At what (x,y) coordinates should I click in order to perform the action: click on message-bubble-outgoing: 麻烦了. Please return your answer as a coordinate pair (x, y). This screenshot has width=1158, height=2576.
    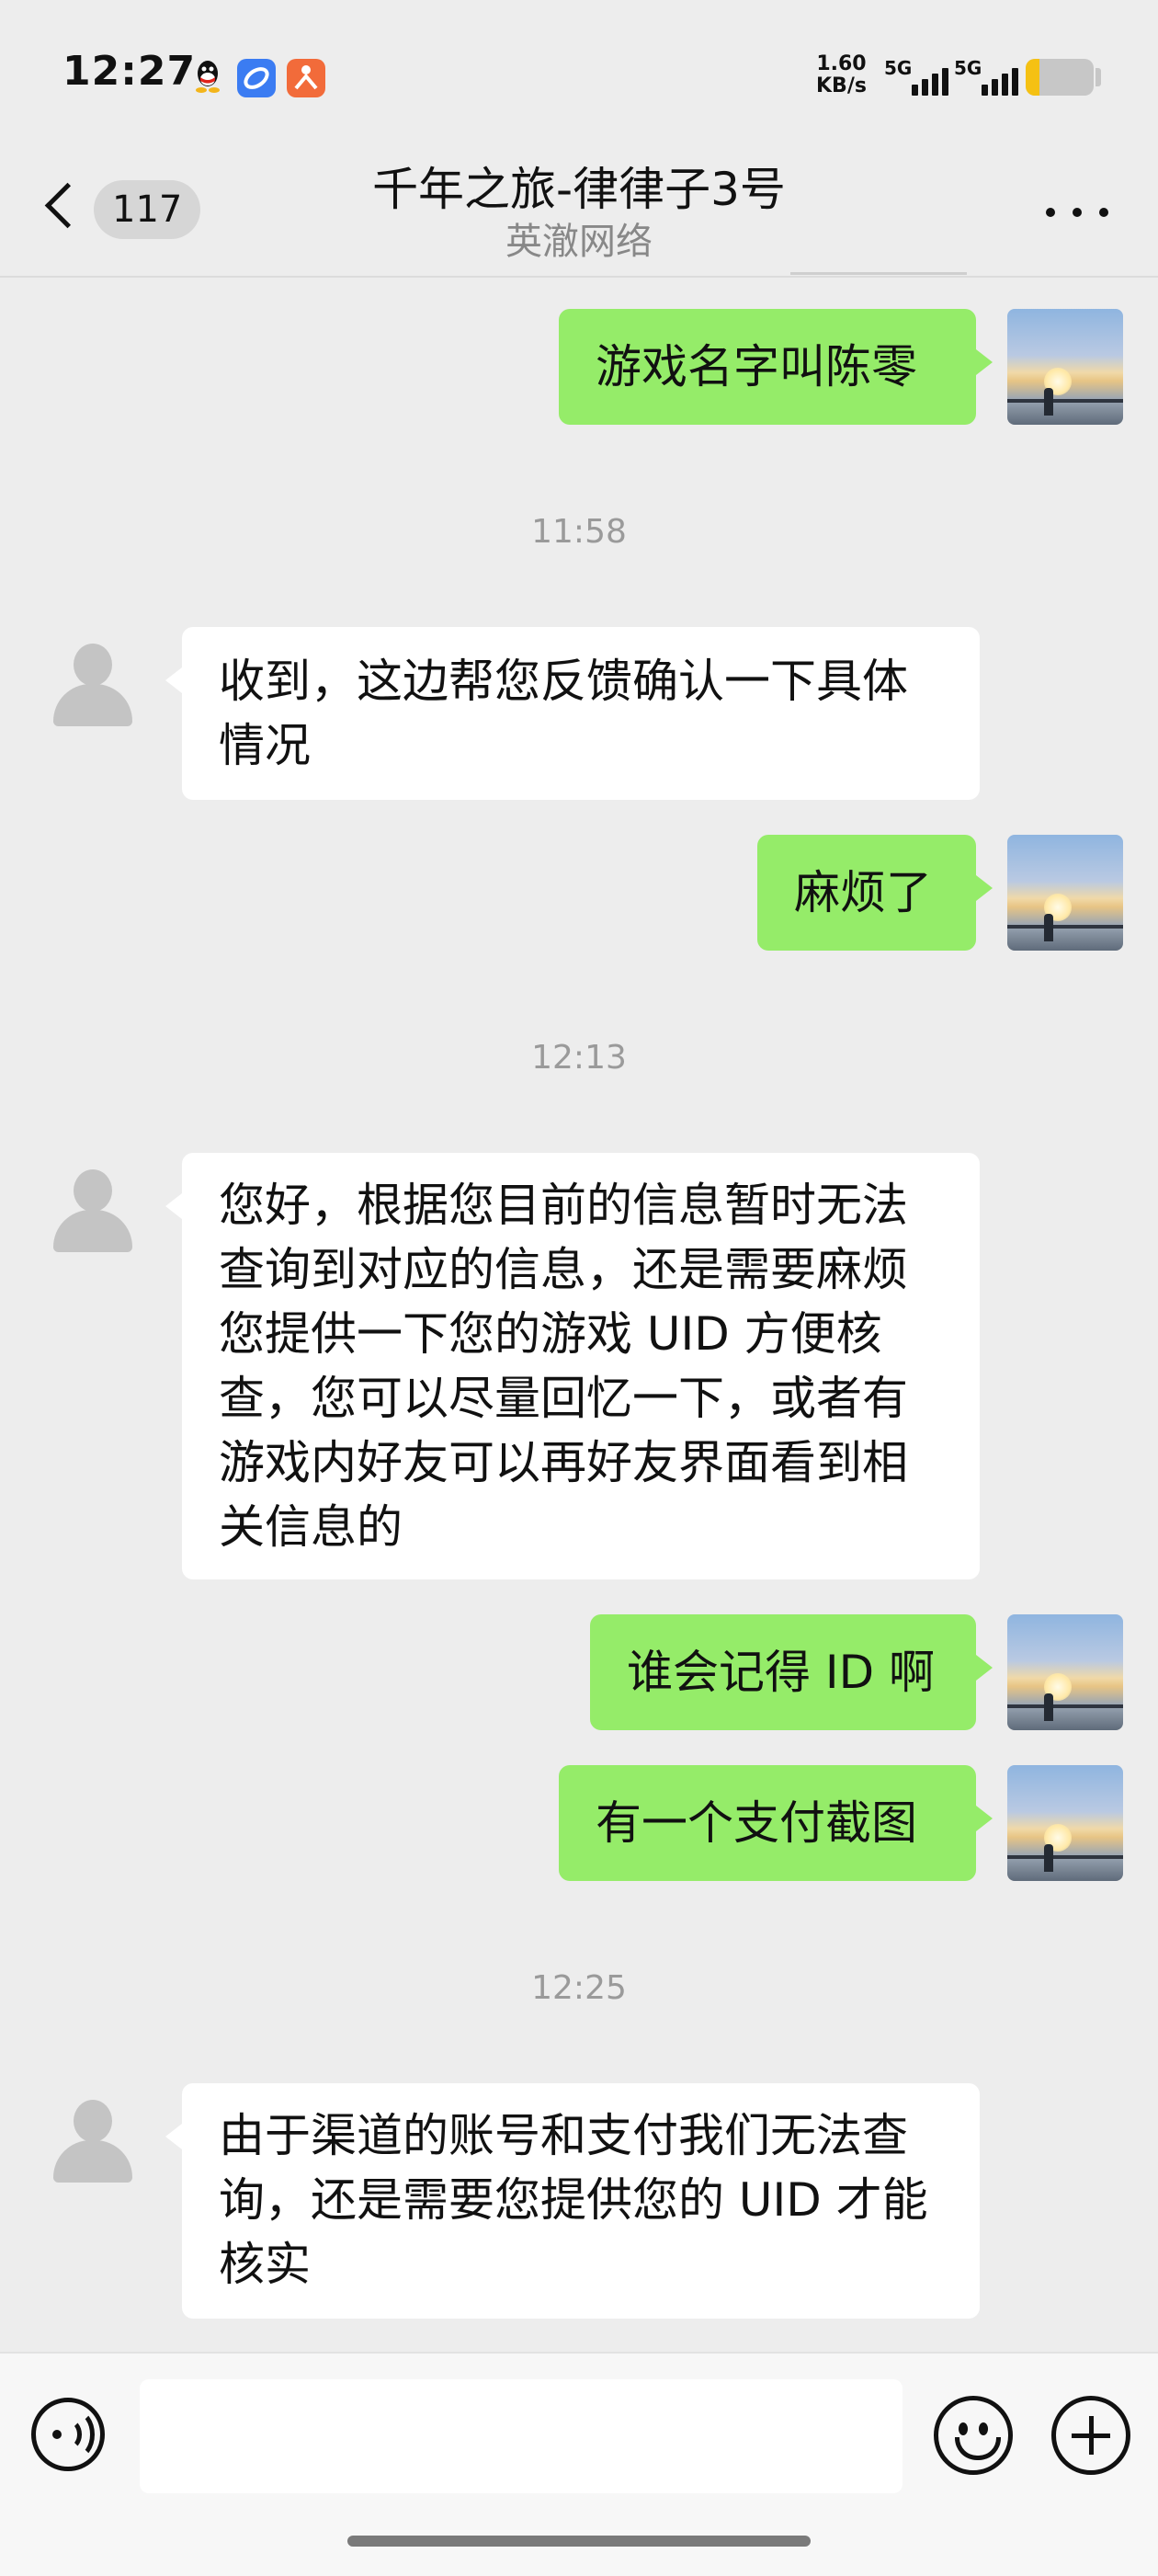
    Looking at the image, I should click on (875, 893).